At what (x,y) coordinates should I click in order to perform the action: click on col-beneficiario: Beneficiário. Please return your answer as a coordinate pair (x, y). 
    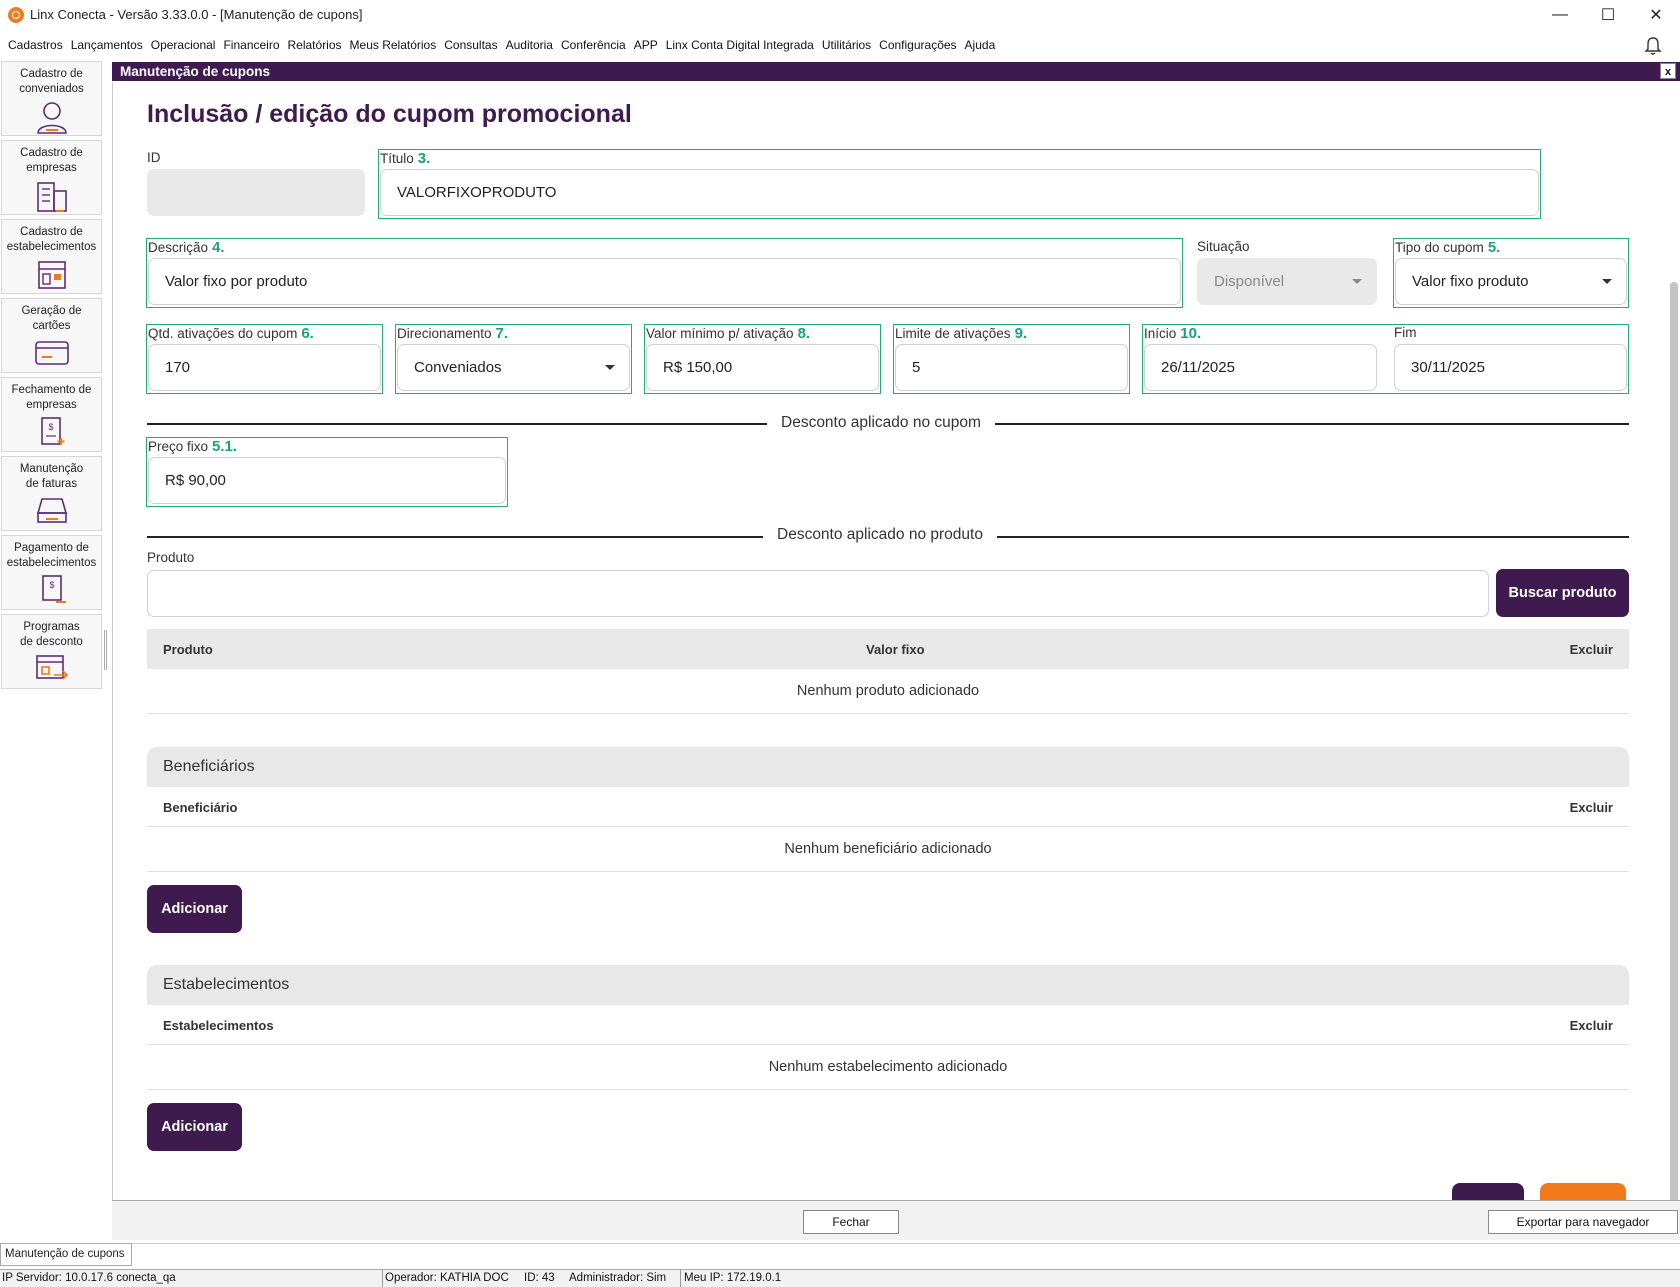
    Looking at the image, I should click on (200, 807).